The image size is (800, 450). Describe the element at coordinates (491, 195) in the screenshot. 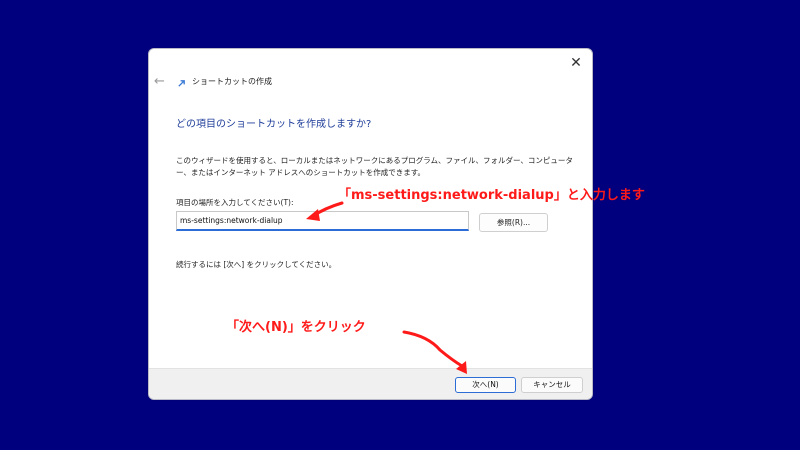

I see `input-annotation: 「ms-settings:network-dialup」と入力します` at that location.